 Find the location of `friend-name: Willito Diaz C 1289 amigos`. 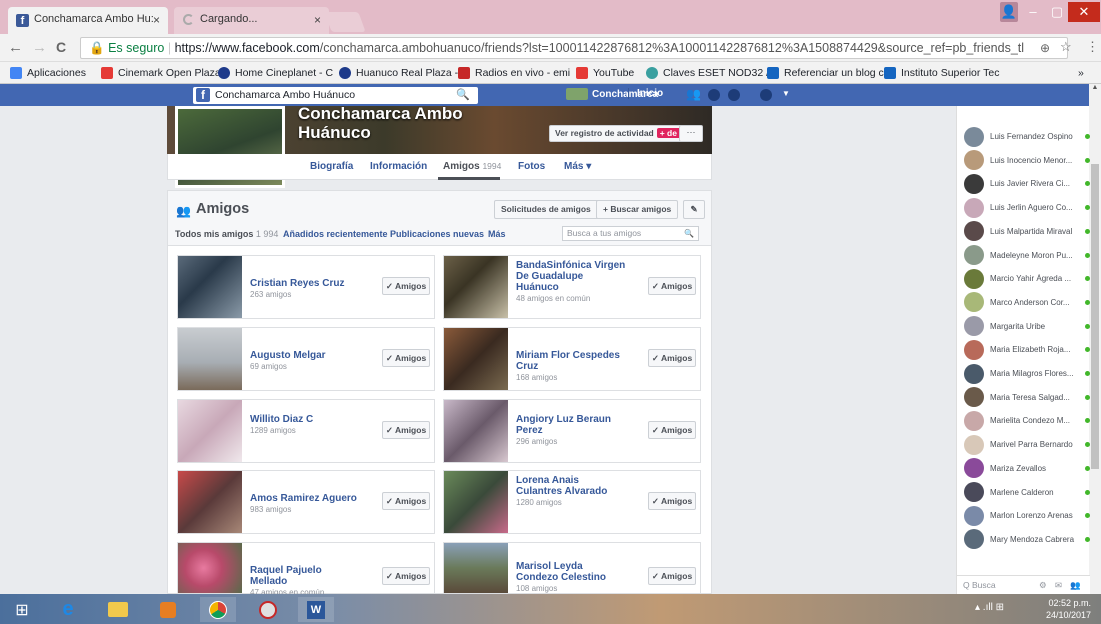

friend-name: Willito Diaz C 1289 amigos is located at coordinates (305, 425).